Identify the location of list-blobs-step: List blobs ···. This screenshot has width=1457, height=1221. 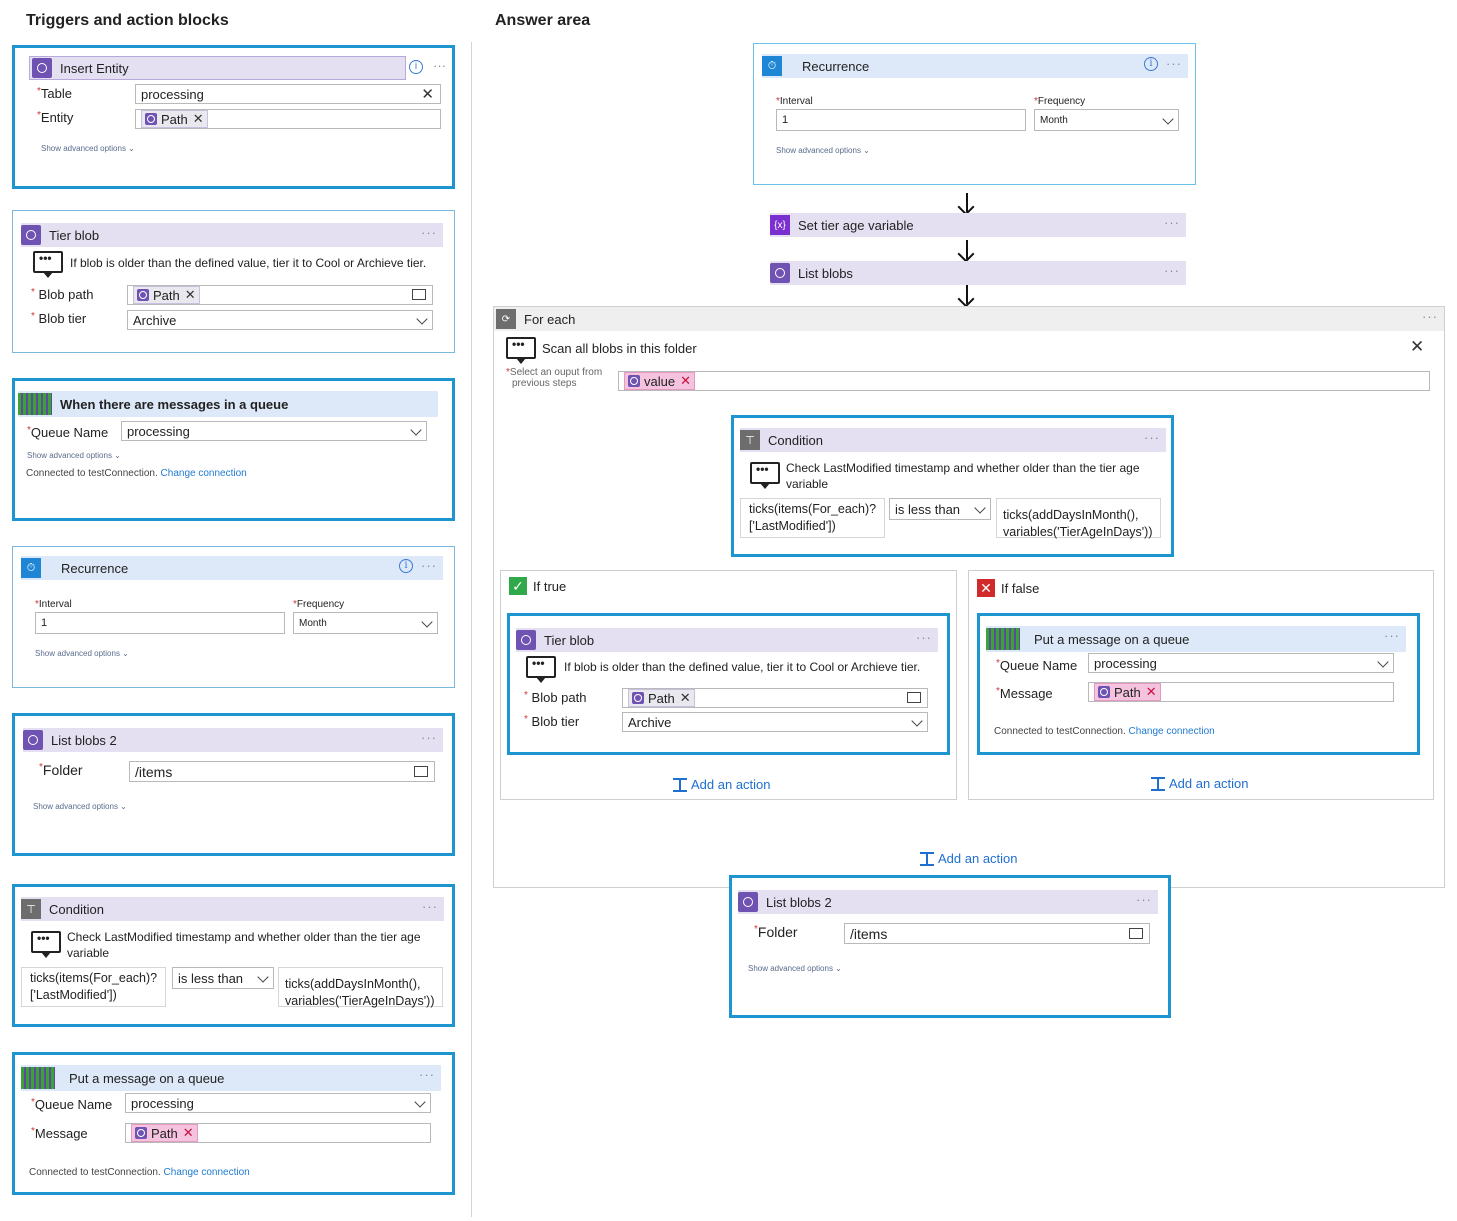
(978, 273).